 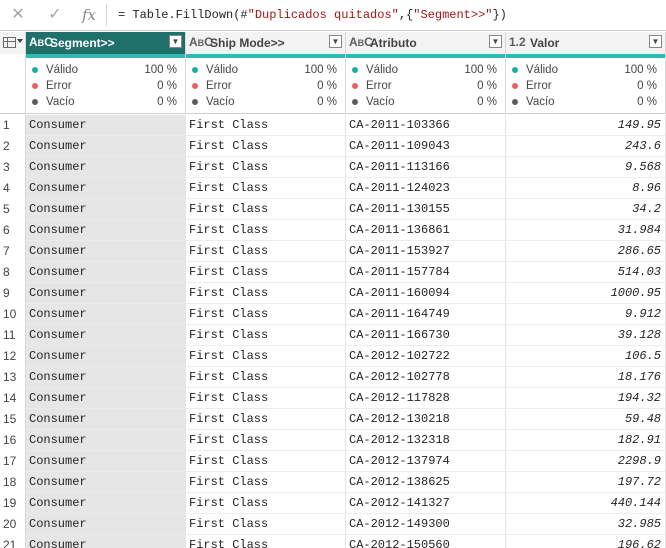 I want to click on table-cell: 194.32, so click(x=586, y=398).